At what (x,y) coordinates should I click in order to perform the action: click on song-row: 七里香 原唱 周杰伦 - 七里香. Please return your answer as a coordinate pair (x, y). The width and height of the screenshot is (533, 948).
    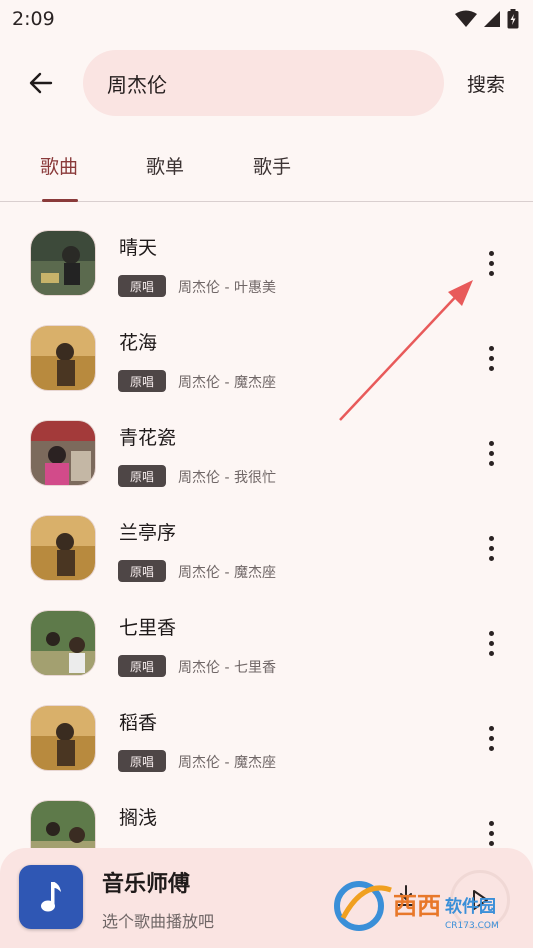
    Looking at the image, I should click on (266, 644).